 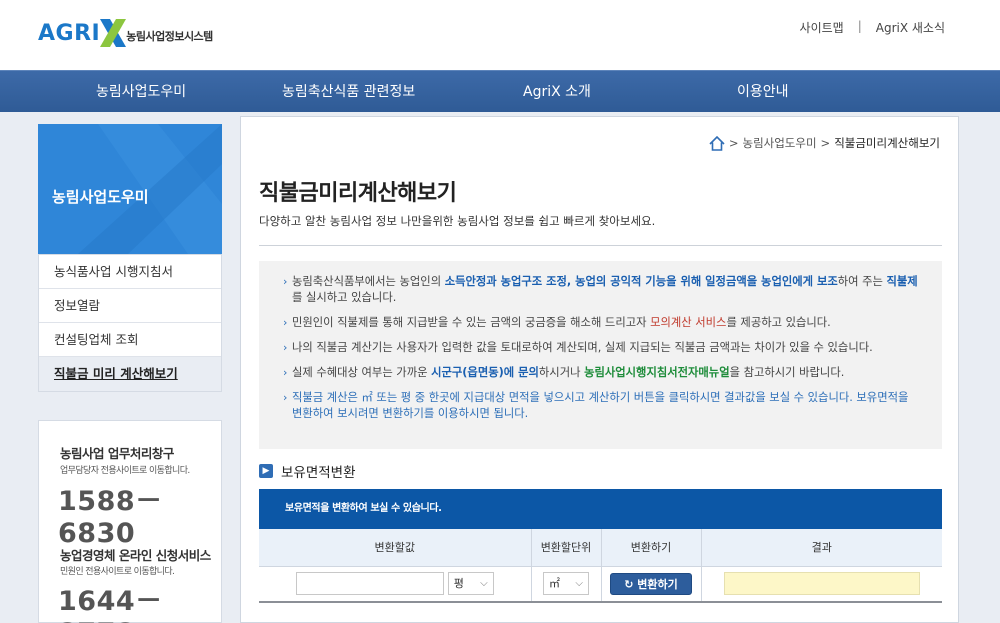 I want to click on notice-text: 를 제공하고 있습니다., so click(x=778, y=322).